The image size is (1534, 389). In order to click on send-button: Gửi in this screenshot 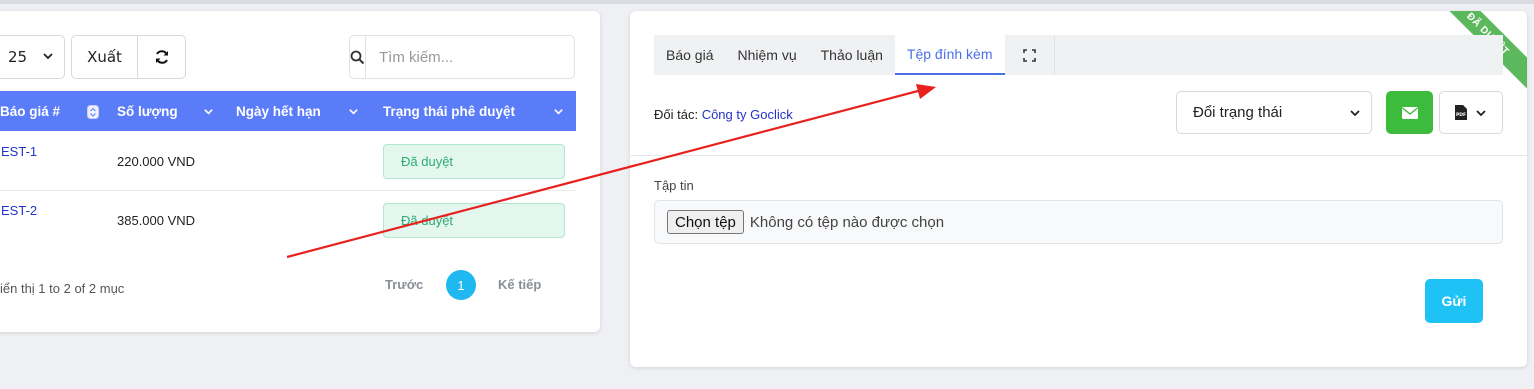, I will do `click(1454, 301)`.